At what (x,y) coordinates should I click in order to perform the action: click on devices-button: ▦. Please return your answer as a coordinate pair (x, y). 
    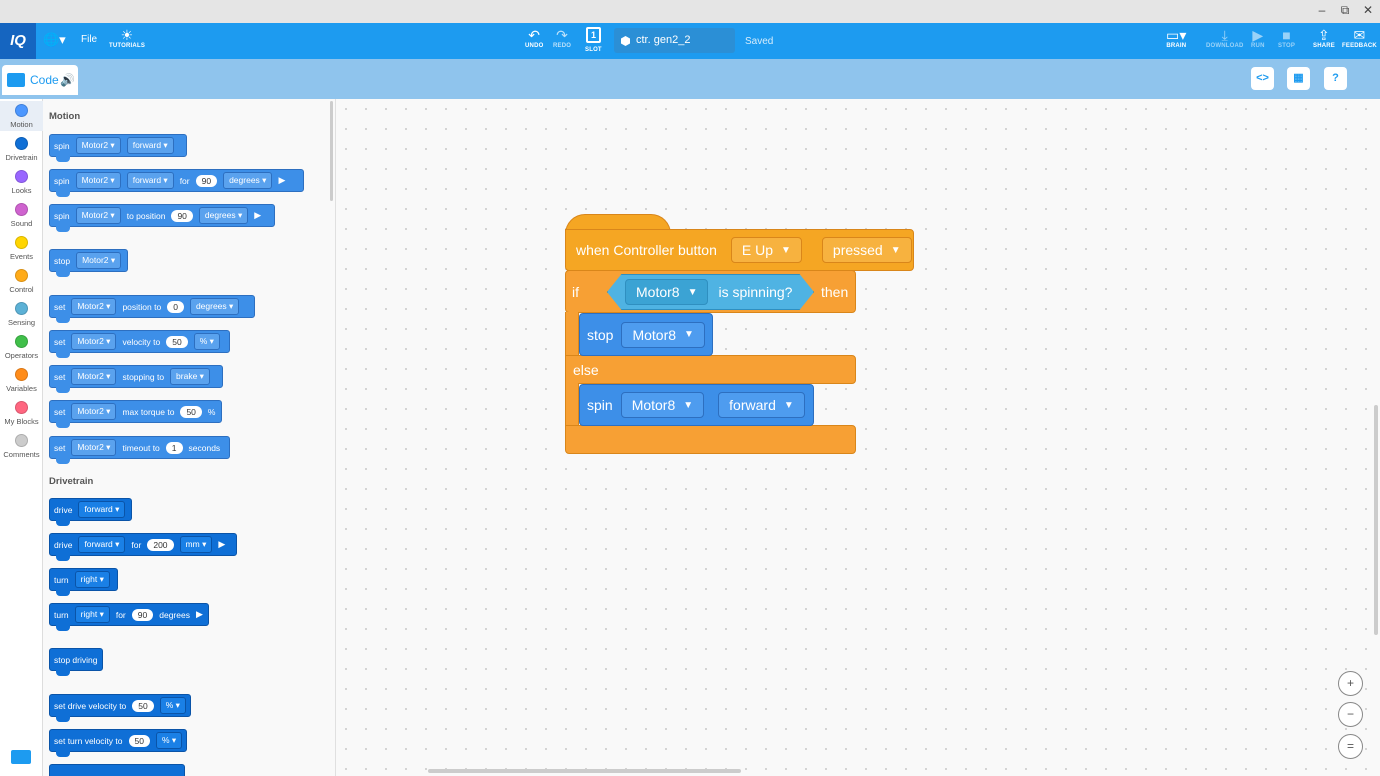
    Looking at the image, I should click on (1298, 78).